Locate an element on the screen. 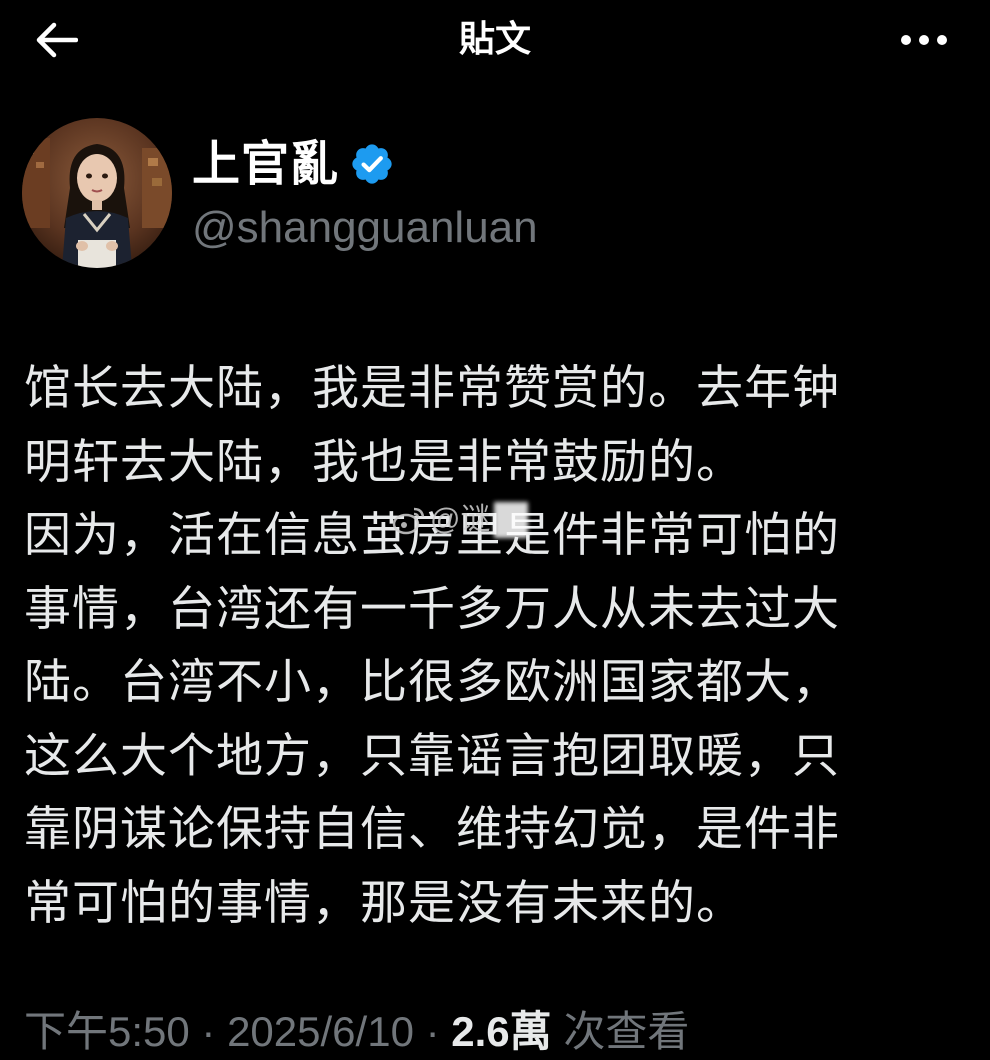  author-name-row: 上官亂 is located at coordinates (293, 164).